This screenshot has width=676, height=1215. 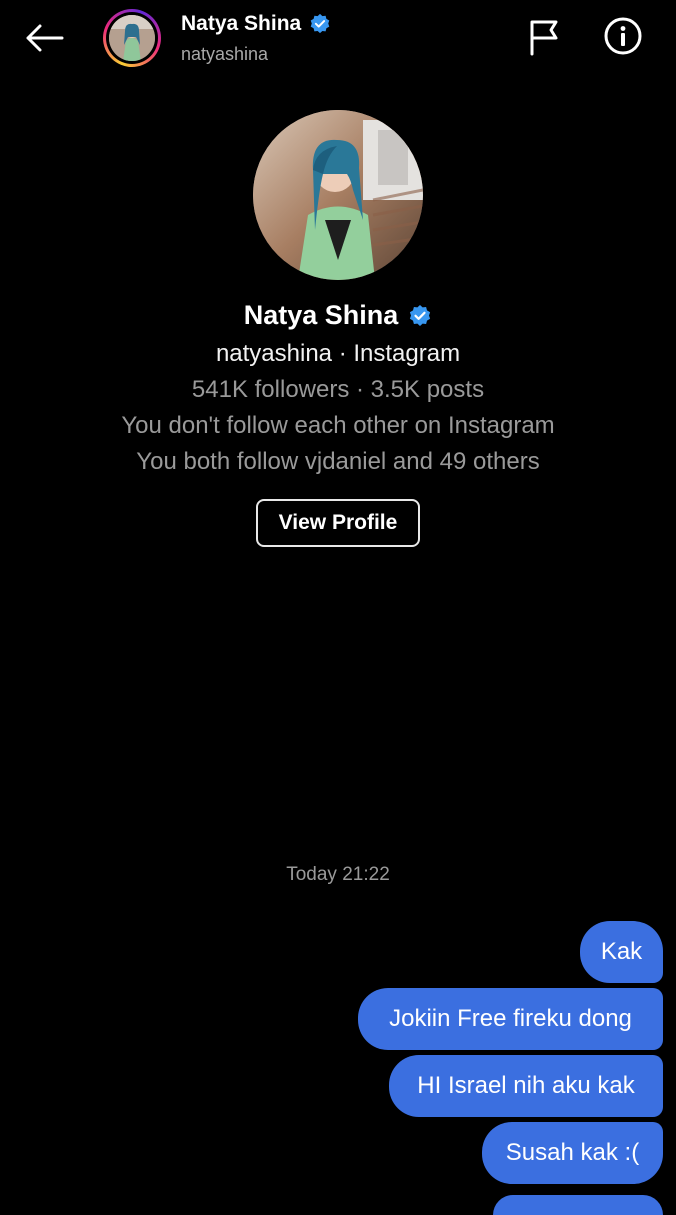 What do you see at coordinates (578, 1205) in the screenshot?
I see `message-bubble` at bounding box center [578, 1205].